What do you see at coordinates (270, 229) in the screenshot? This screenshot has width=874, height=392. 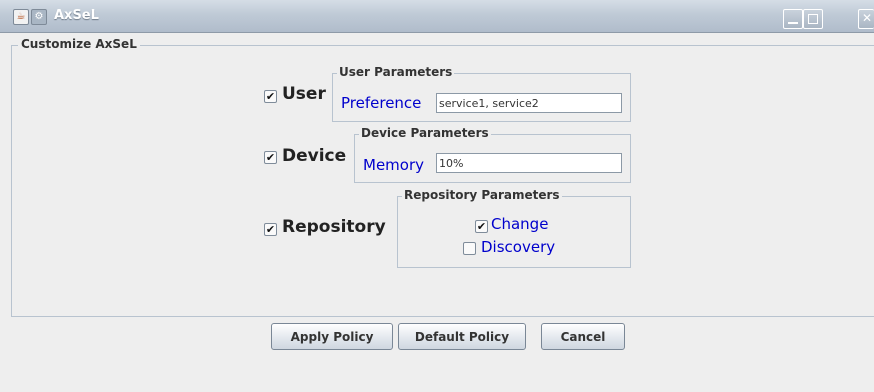 I see `repository-checkbox: ✔` at bounding box center [270, 229].